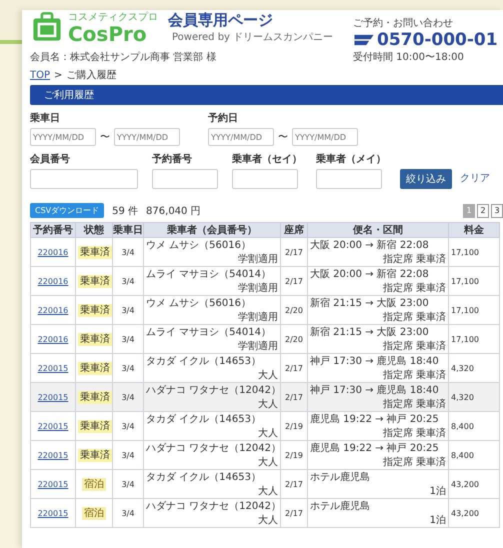 The height and width of the screenshot is (548, 503). Describe the element at coordinates (409, 57) in the screenshot. I see `contact-note: 受付時間 10:00〜18:00` at that location.